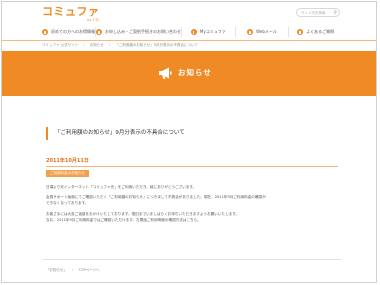 The image size is (380, 285). Describe the element at coordinates (320, 31) in the screenshot. I see `nav-item-label: よくあるご質問` at that location.